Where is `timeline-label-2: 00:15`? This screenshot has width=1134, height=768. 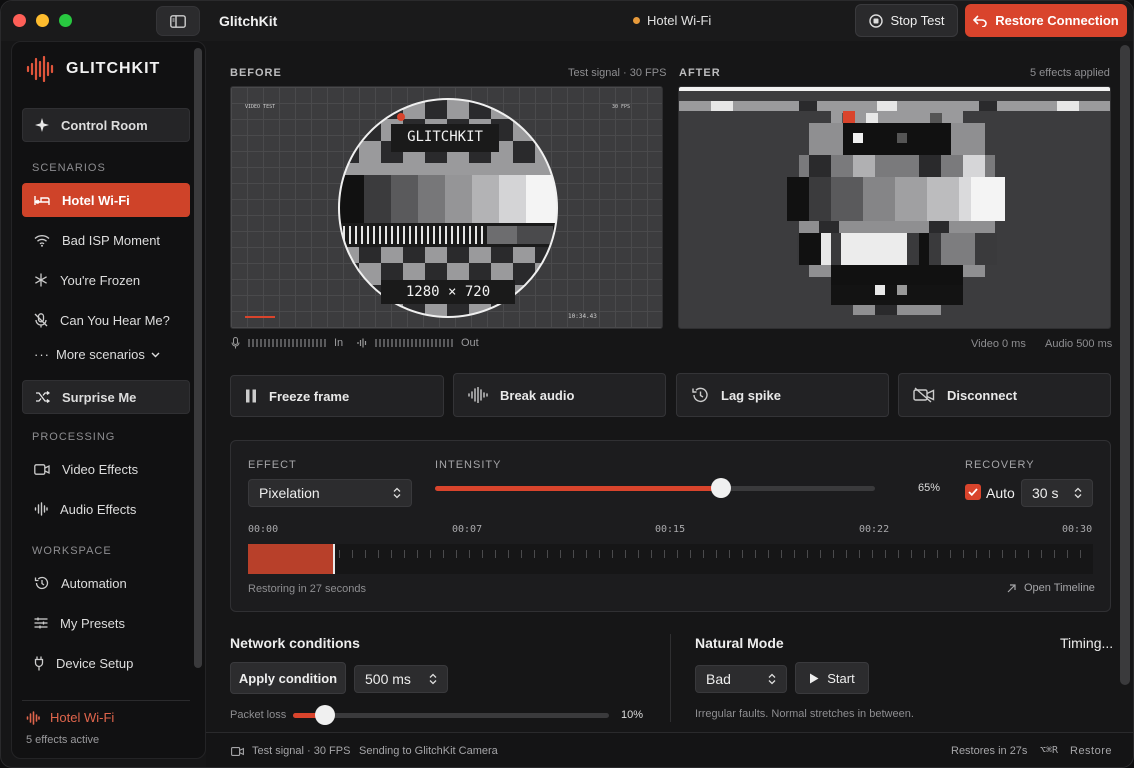 timeline-label-2: 00:15 is located at coordinates (670, 529).